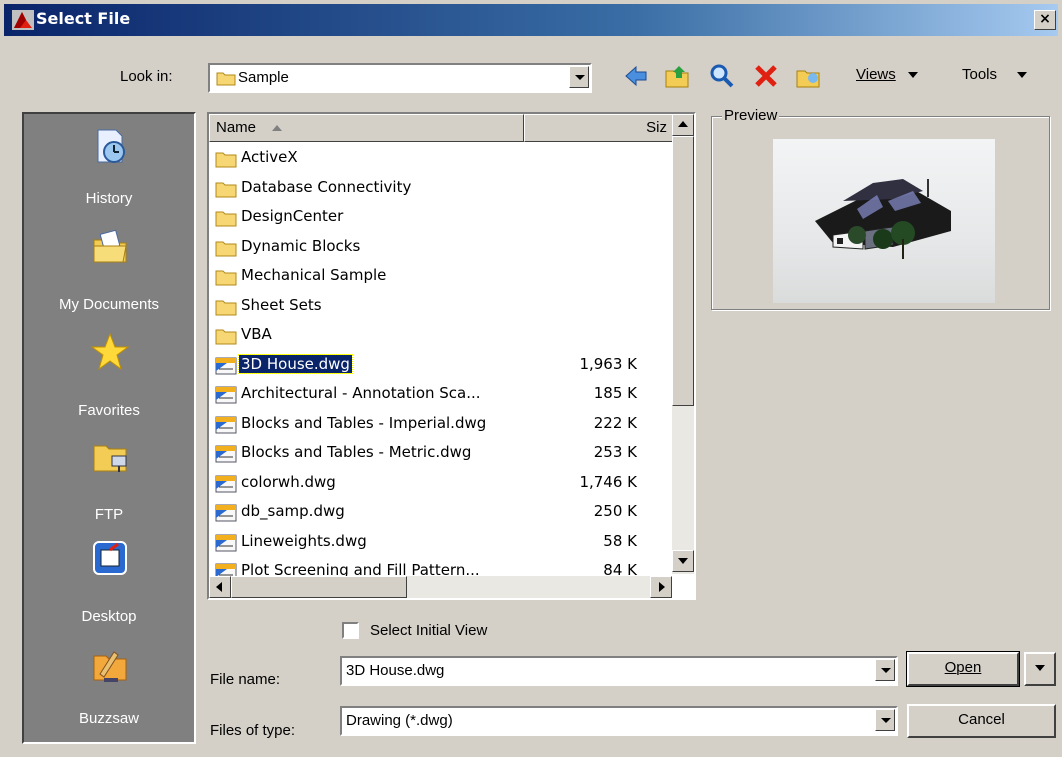 Image resolution: width=1062 pixels, height=757 pixels. What do you see at coordinates (599, 128) in the screenshot?
I see `column-header-size: Siz` at bounding box center [599, 128].